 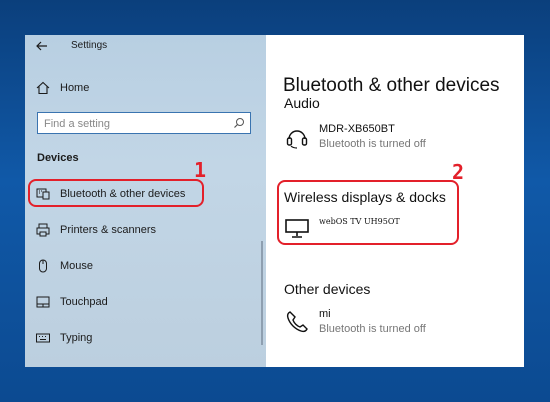 I want to click on annotation-number-1: 1, so click(x=200, y=170).